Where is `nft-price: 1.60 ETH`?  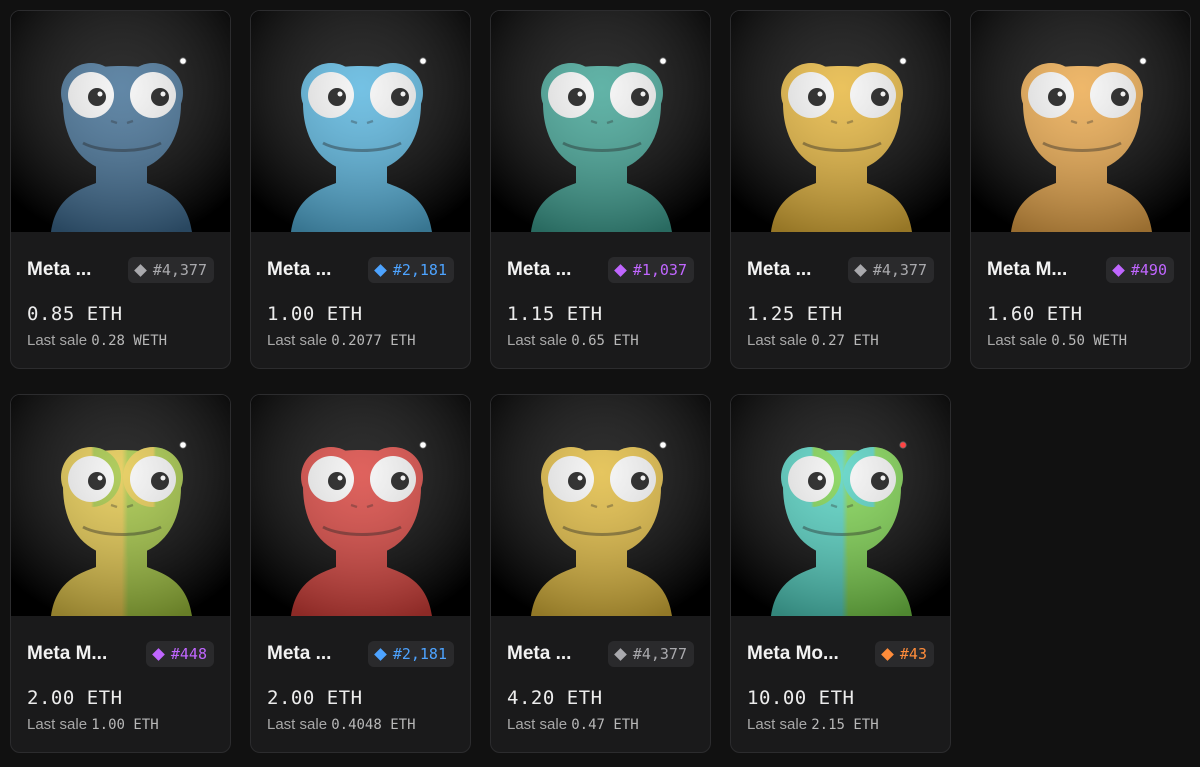
nft-price: 1.60 ETH is located at coordinates (1035, 314).